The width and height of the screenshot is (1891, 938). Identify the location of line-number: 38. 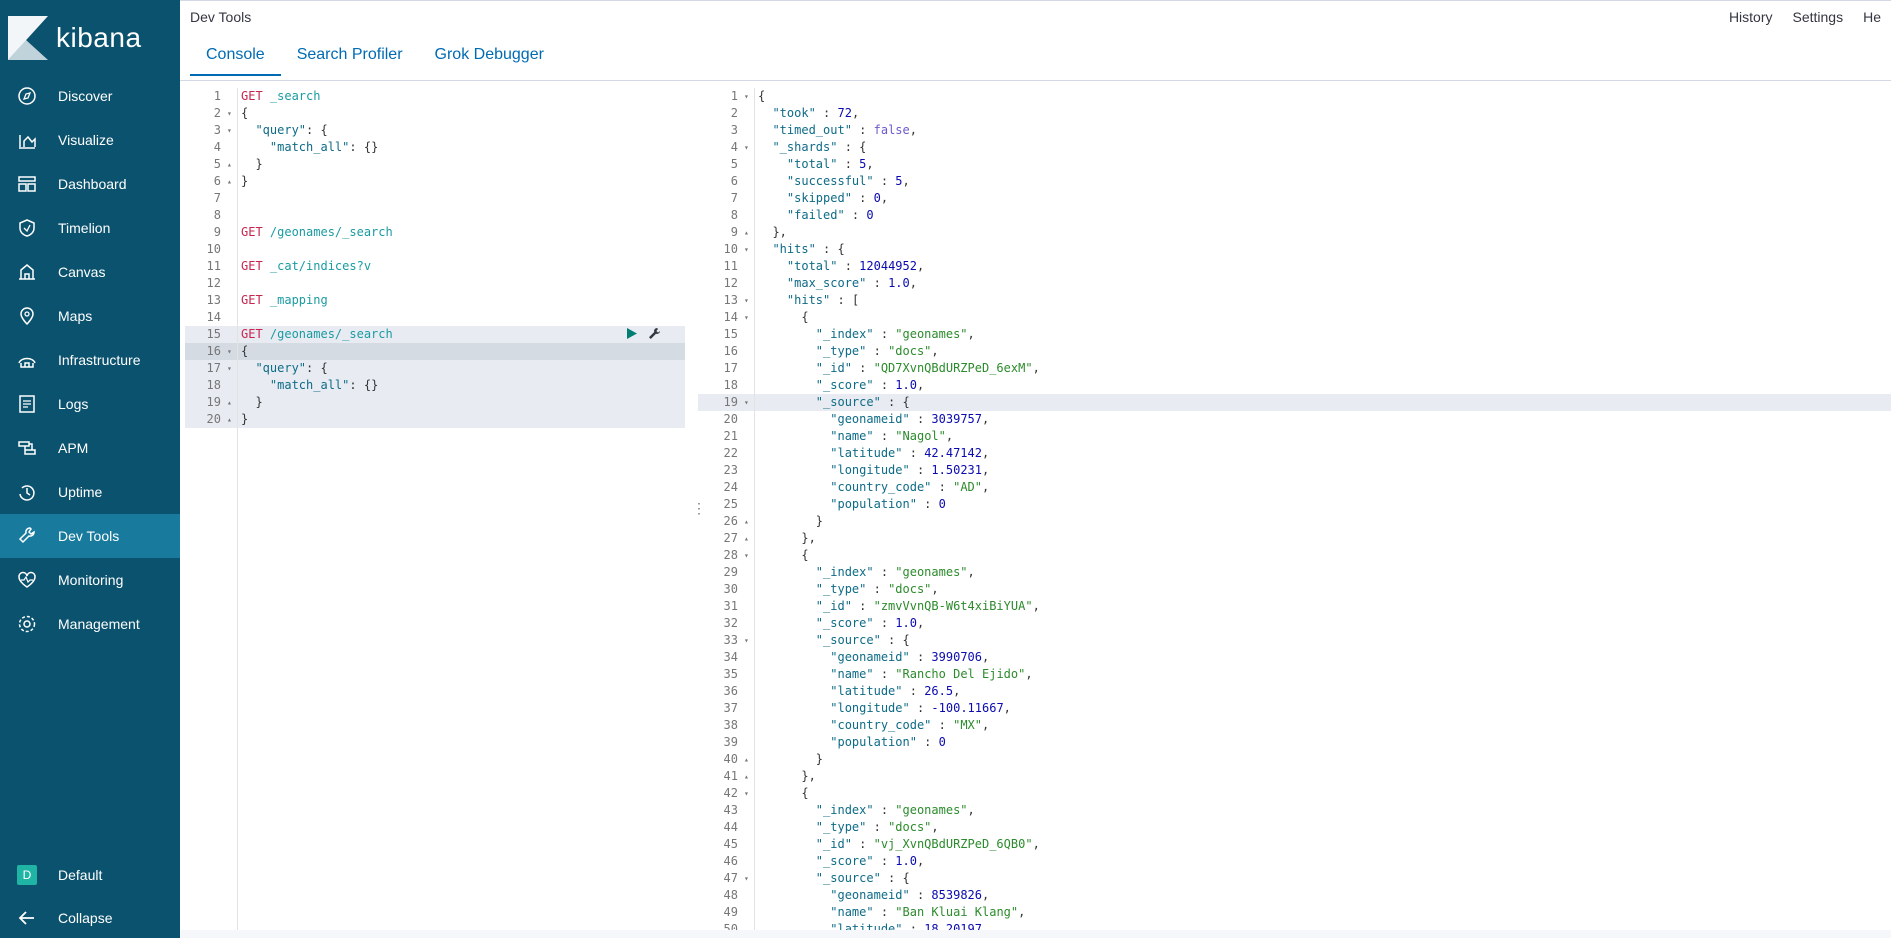
(730, 725).